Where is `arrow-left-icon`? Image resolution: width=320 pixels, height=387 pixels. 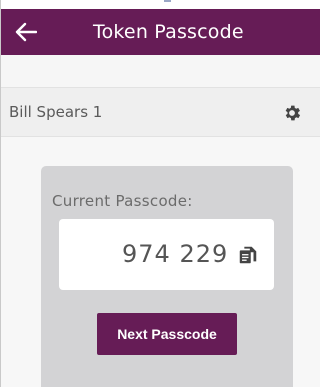
arrow-left-icon is located at coordinates (26, 32).